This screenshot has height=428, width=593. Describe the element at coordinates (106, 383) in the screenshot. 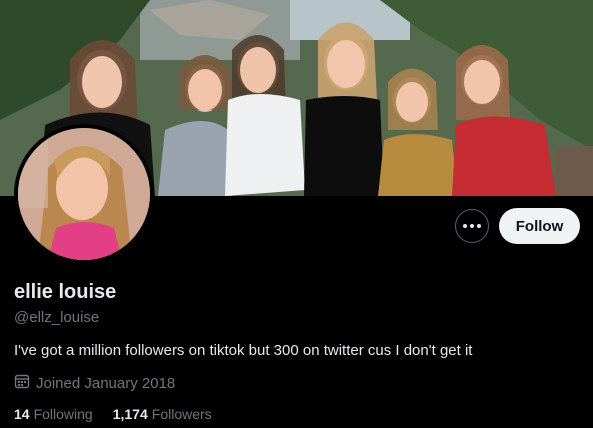

I see `joined-text: Joined January 2018` at that location.